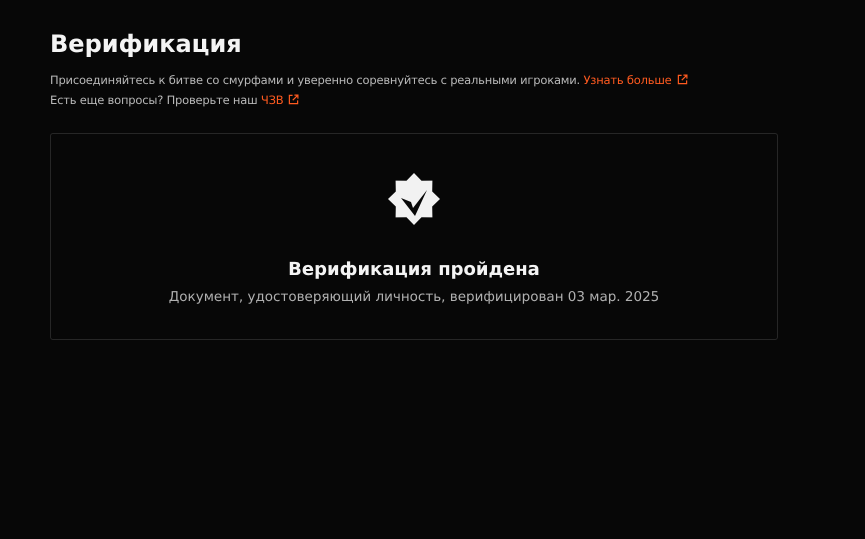  I want to click on info-text: Есть еще вопросы? Проверьте наш ЧЗВ, so click(414, 100).